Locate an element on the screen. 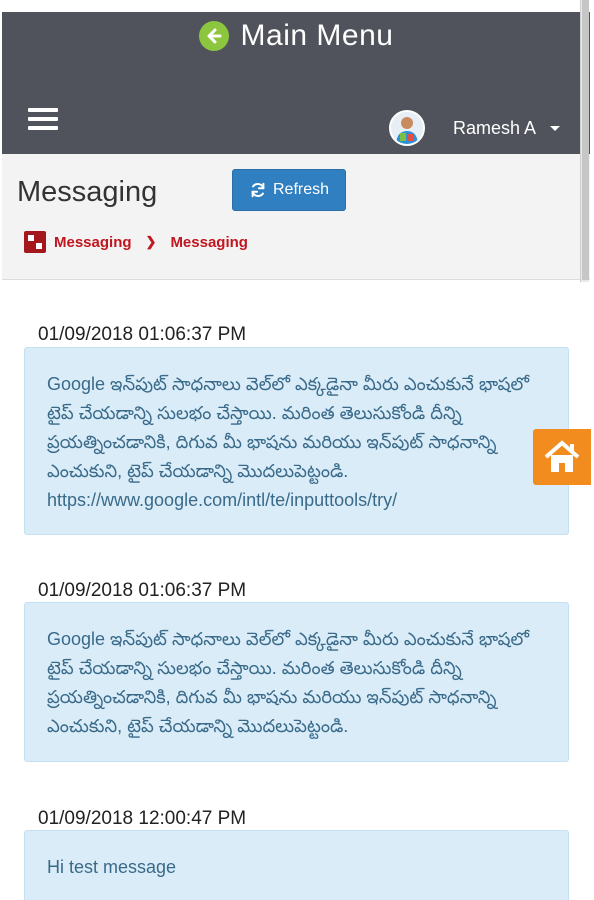 The width and height of the screenshot is (594, 900). breadcrumb: Messaging ❯ Messaging is located at coordinates (136, 242).